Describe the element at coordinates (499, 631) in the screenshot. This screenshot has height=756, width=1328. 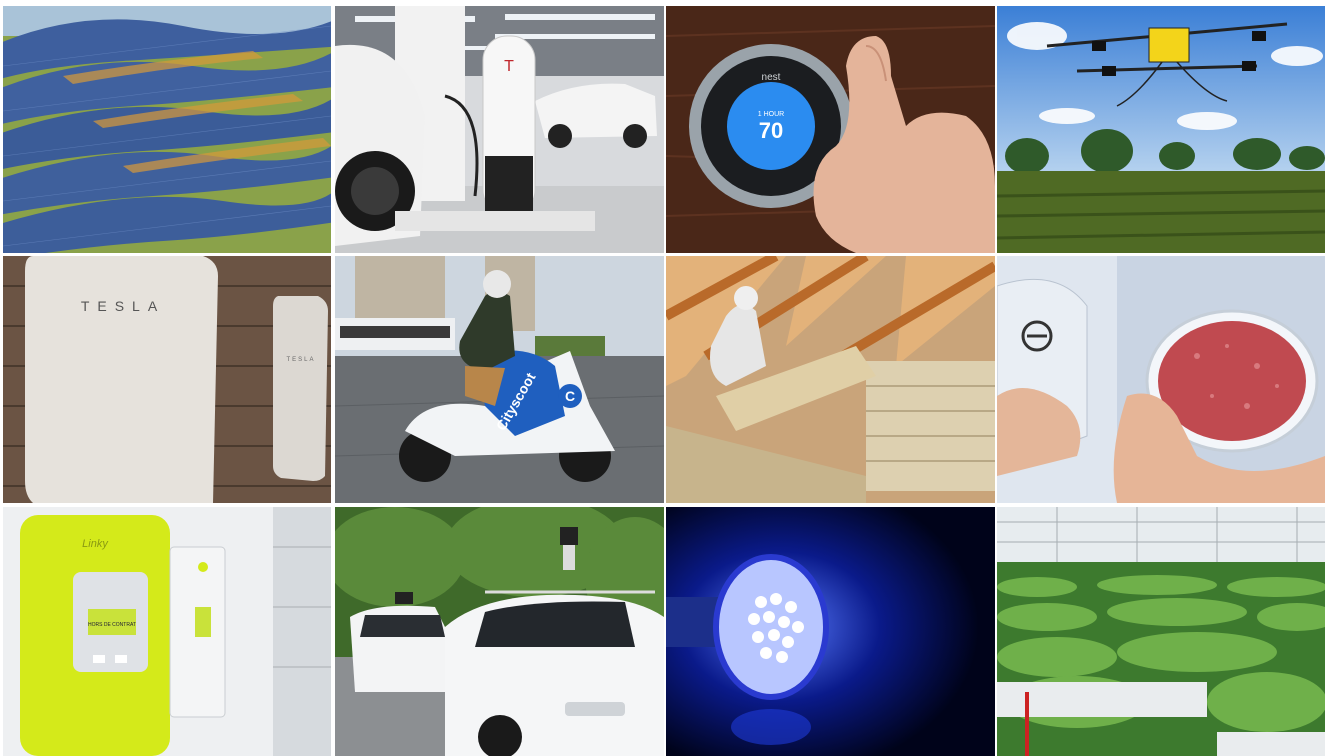
I see `self-driving-car-photo` at that location.